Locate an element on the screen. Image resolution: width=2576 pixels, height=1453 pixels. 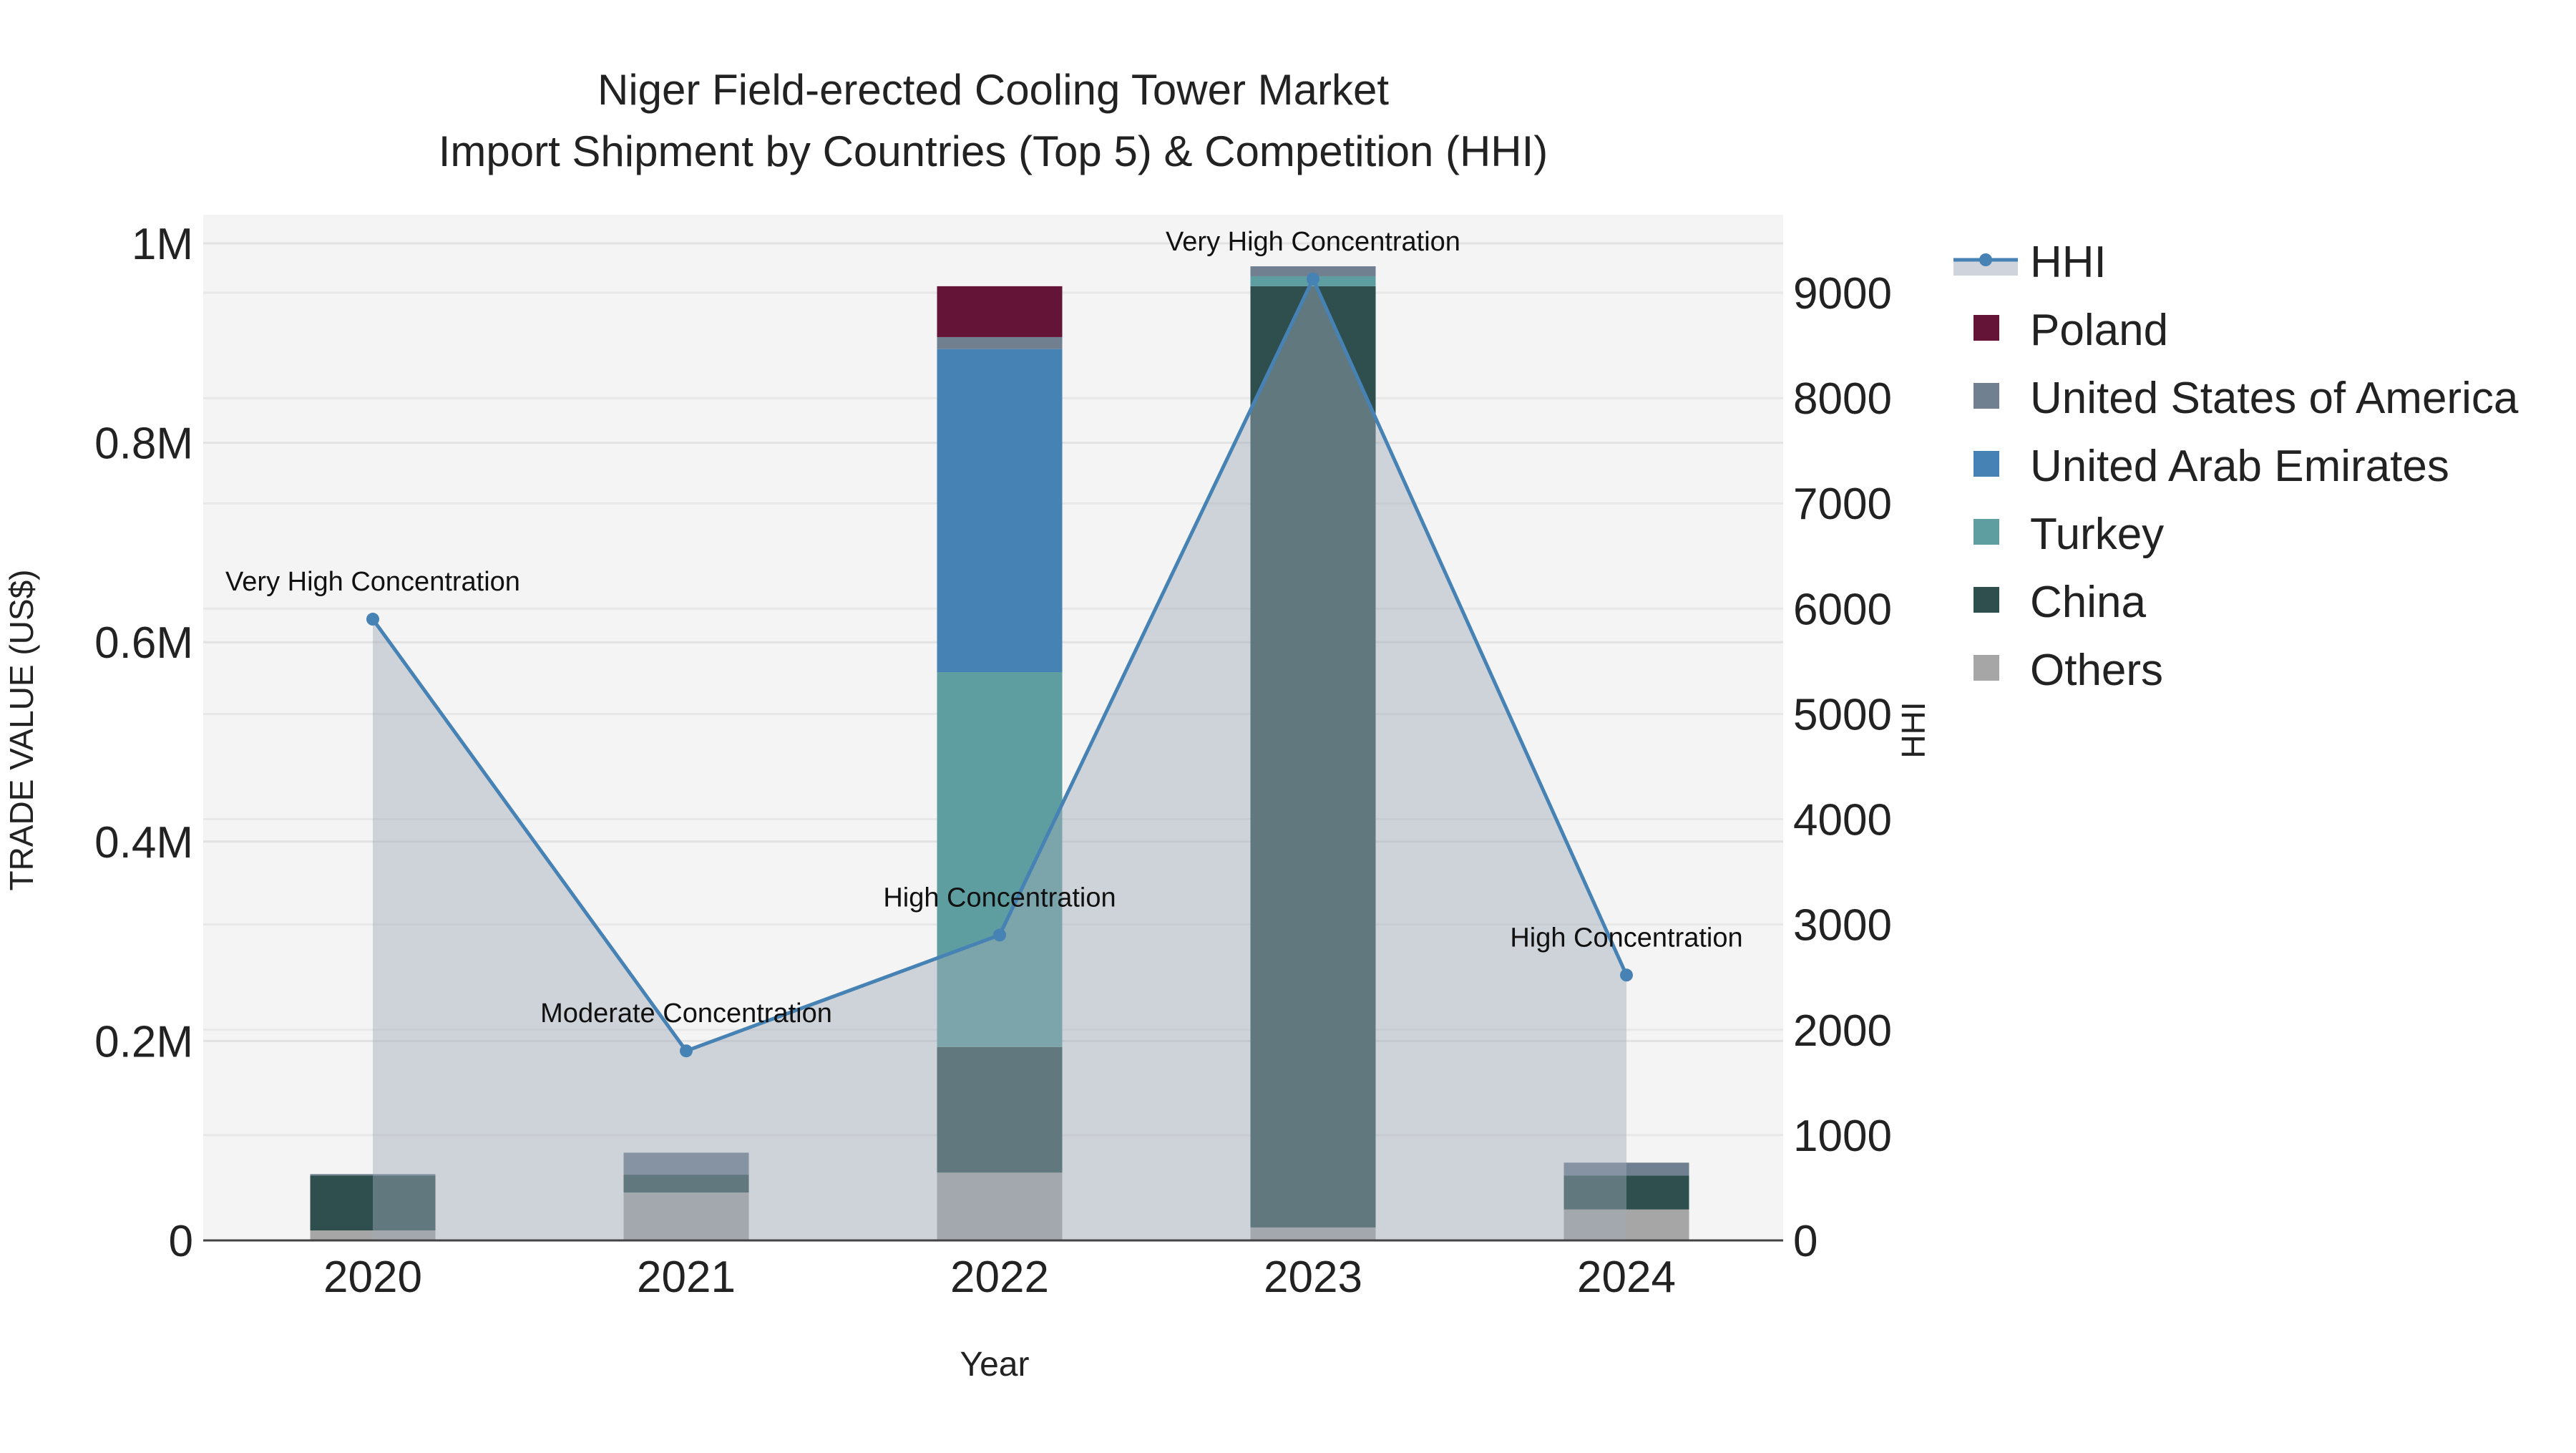
bar-segment-united-arab-emirates is located at coordinates (1000, 510).